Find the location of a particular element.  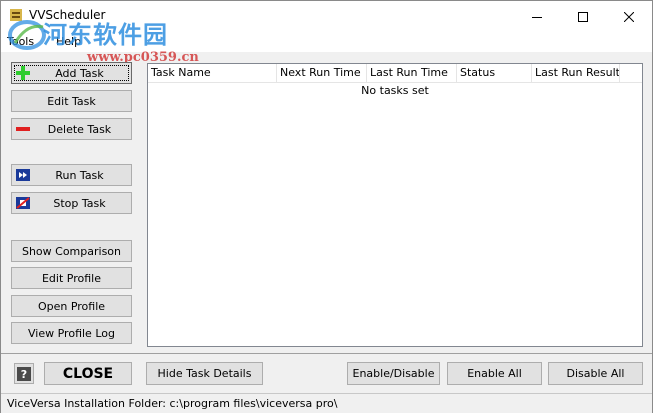

edit-profile-button: Edit Profile is located at coordinates (71, 278).